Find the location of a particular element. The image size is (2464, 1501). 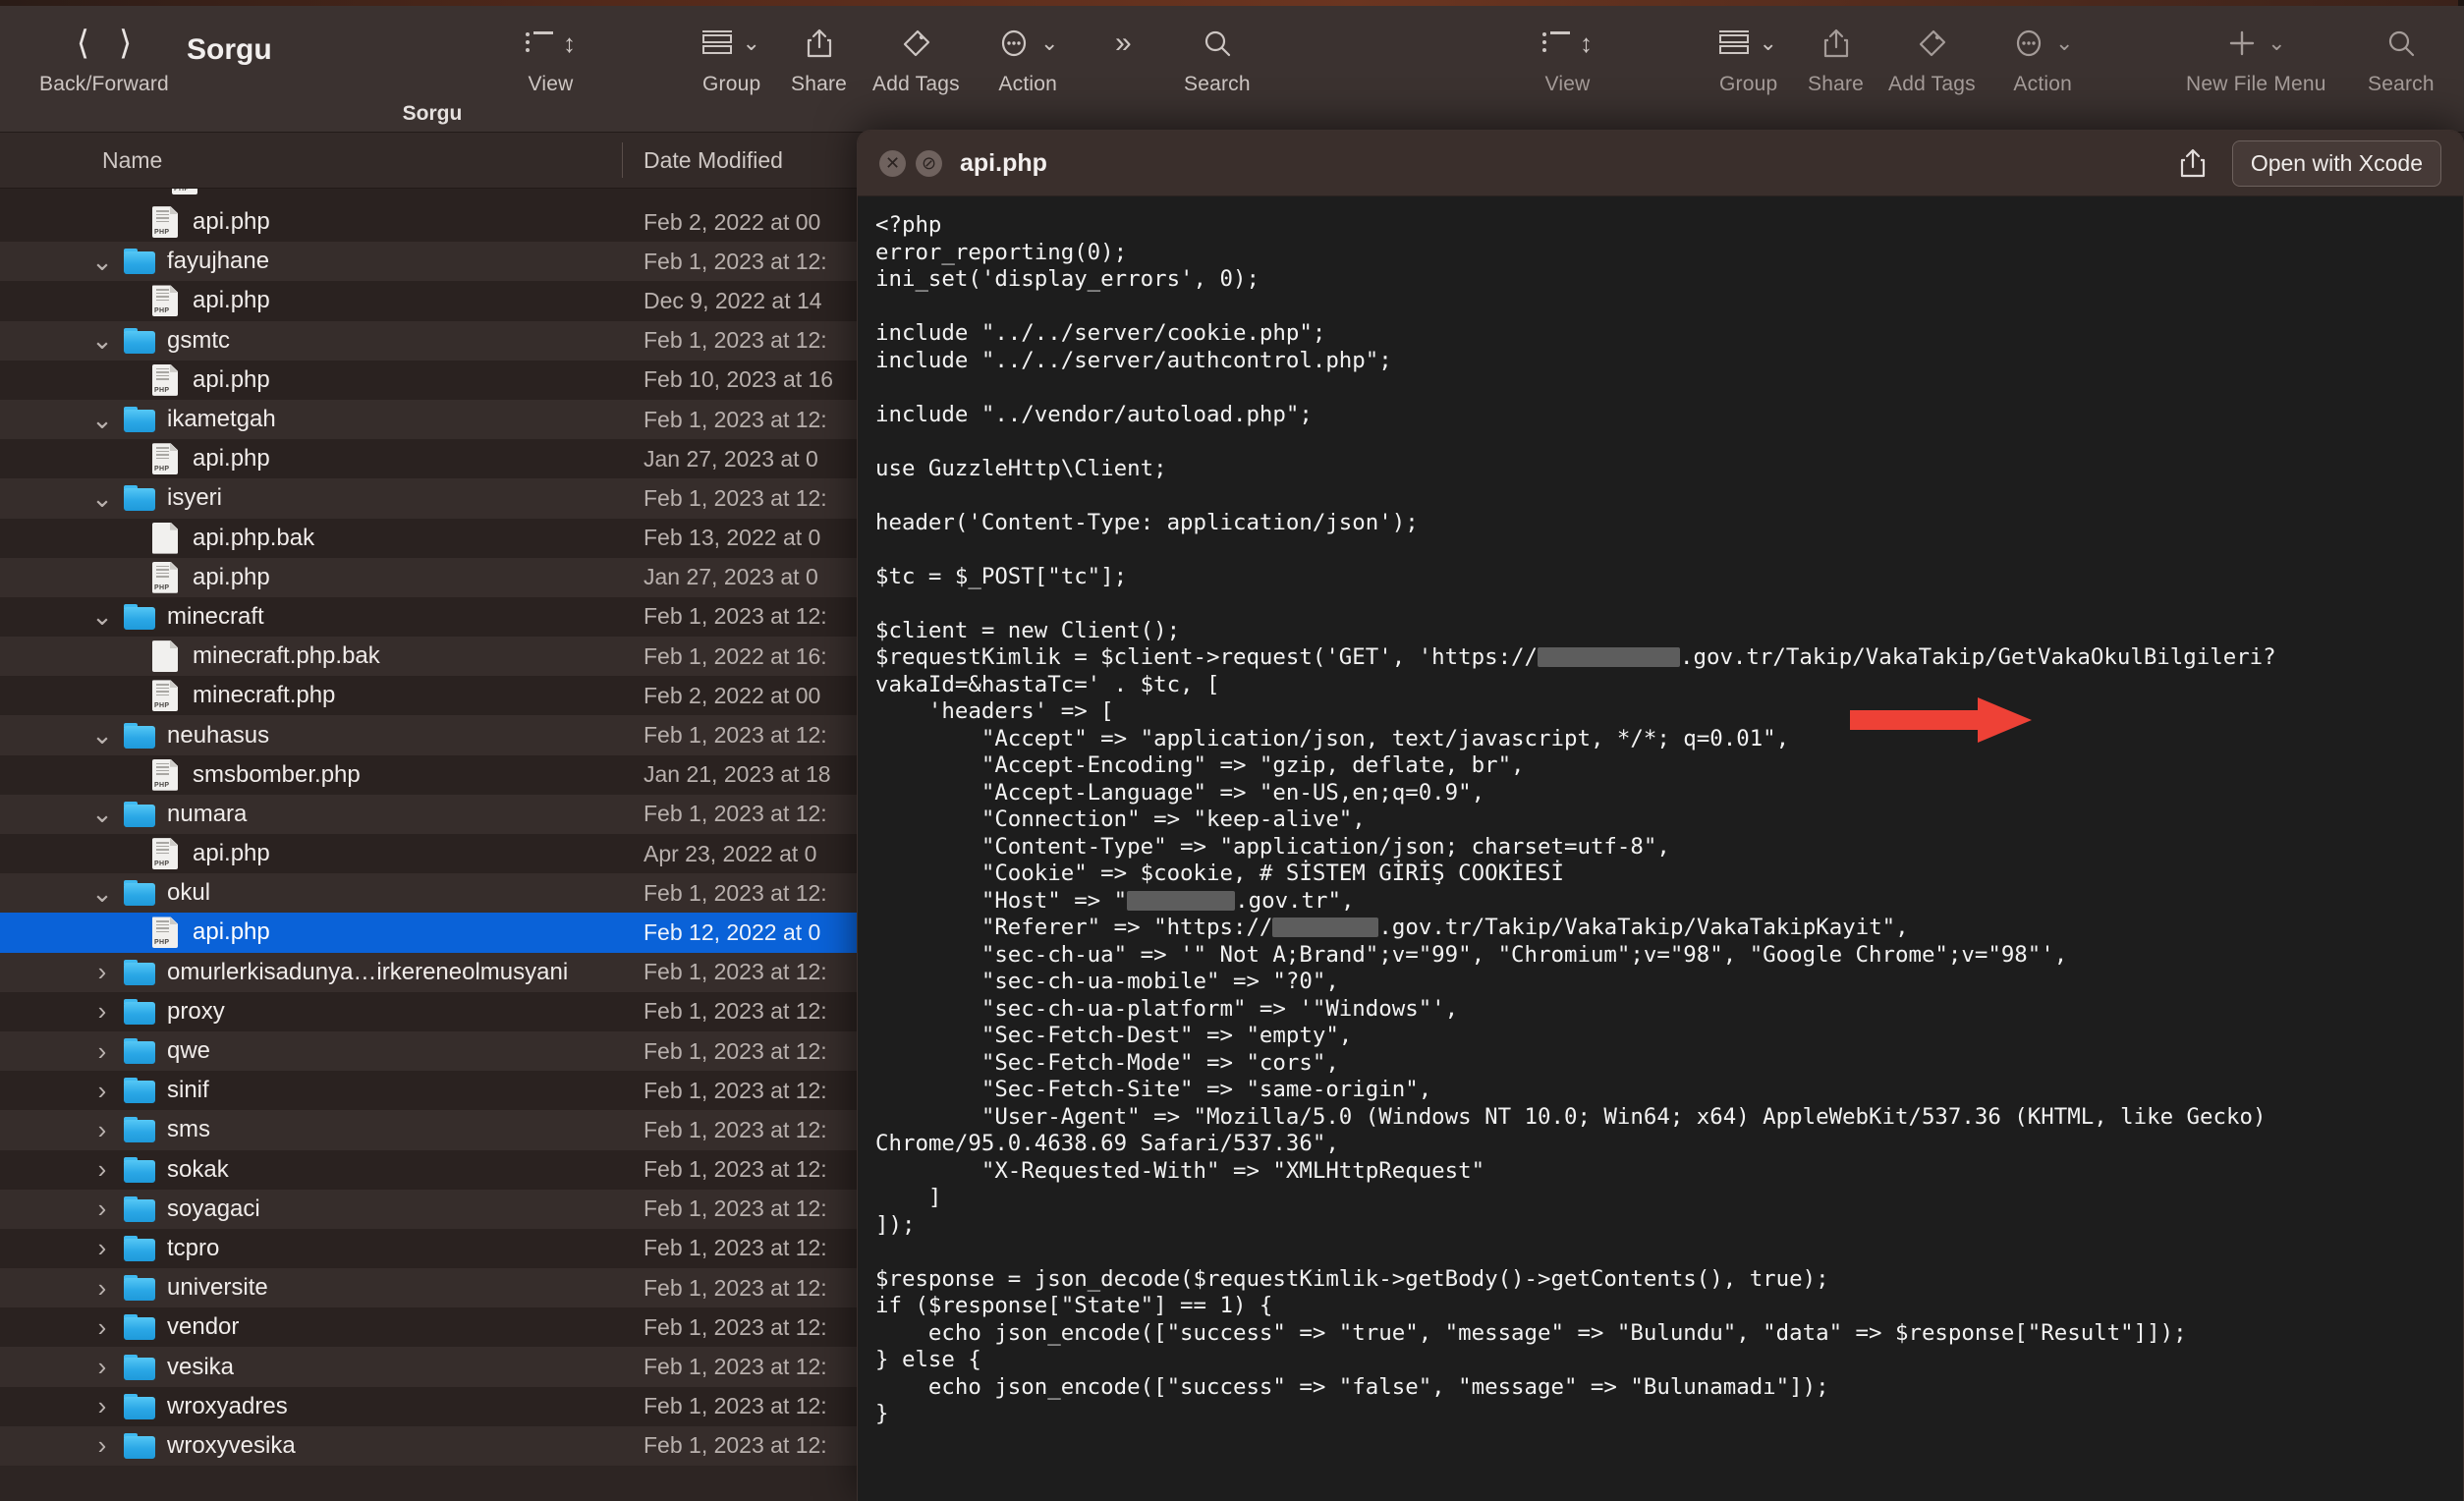

close-circle-icon: ✕ is located at coordinates (892, 163).